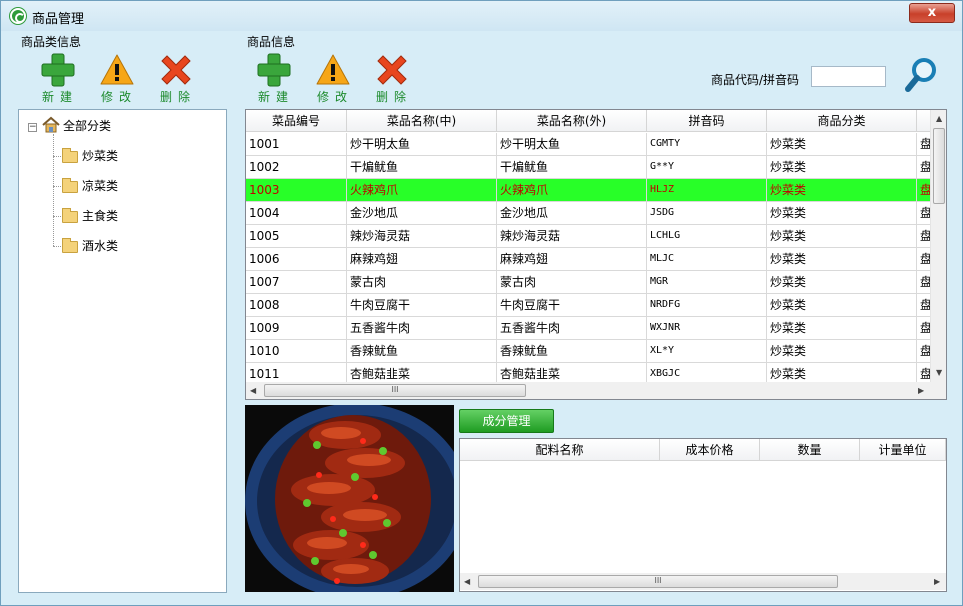  I want to click on product-delete-button: 删除, so click(391, 78).